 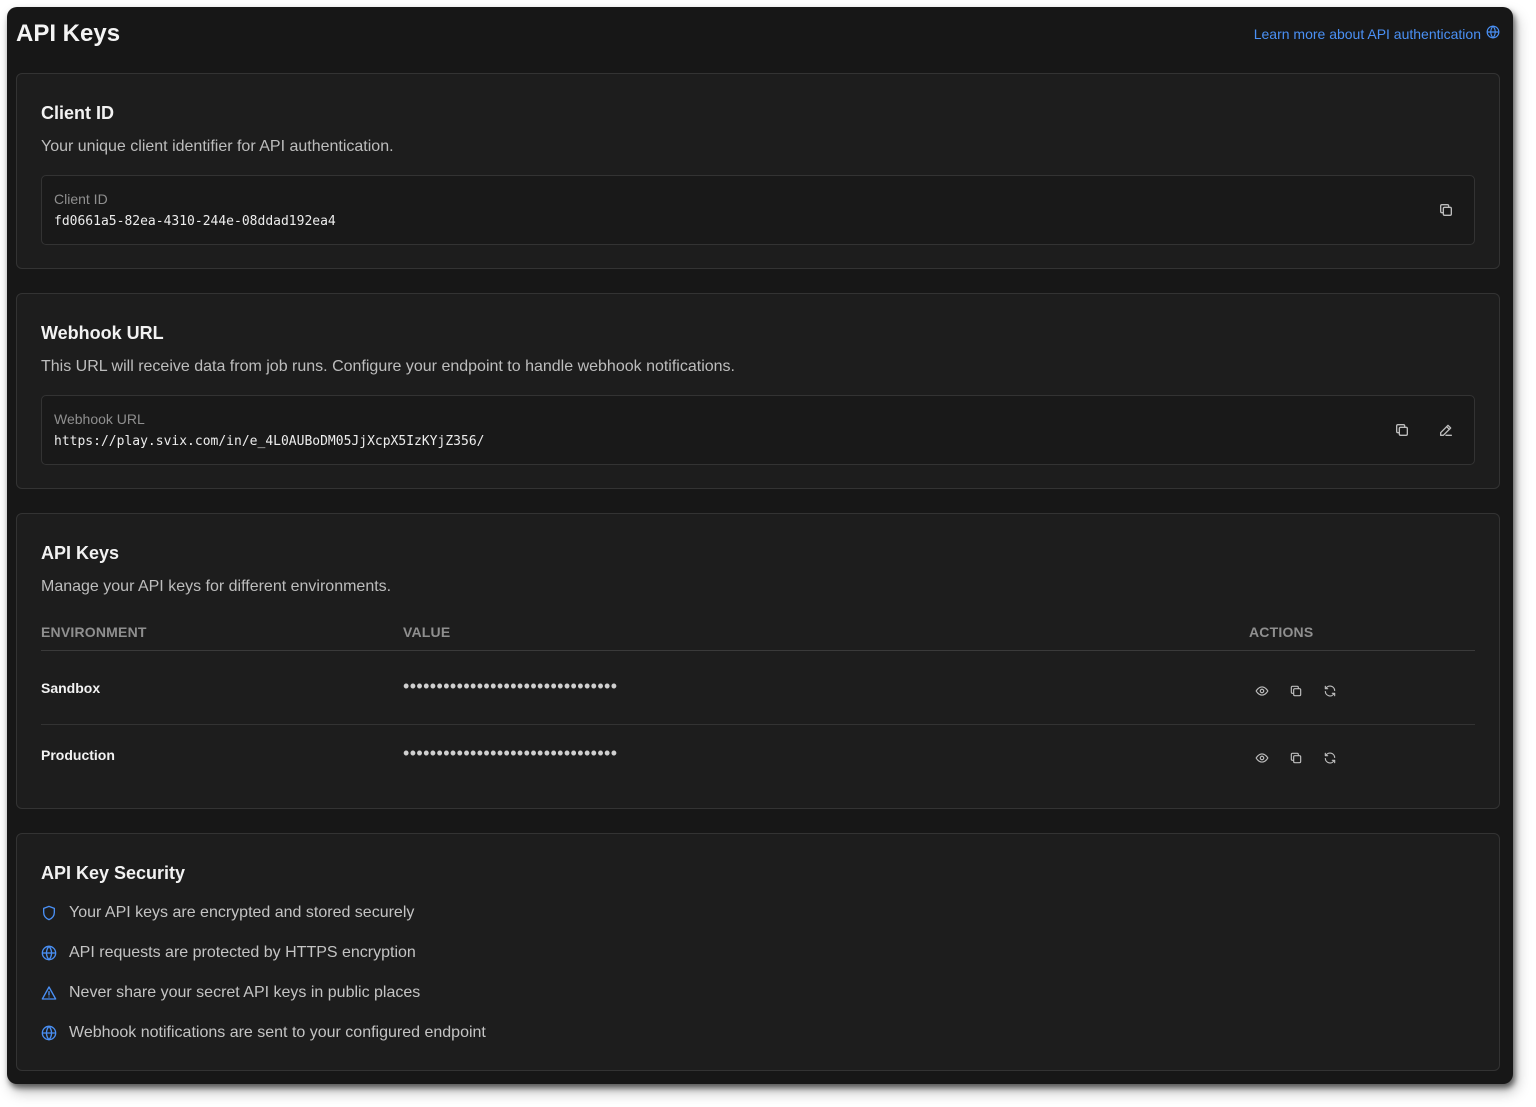 I want to click on environment-name: Sandbox, so click(x=71, y=688).